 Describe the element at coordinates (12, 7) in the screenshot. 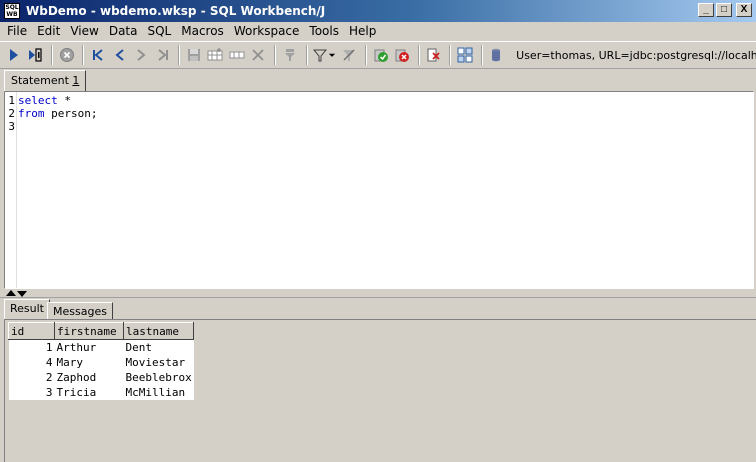

I see `app-icon-text-top: SQL` at that location.